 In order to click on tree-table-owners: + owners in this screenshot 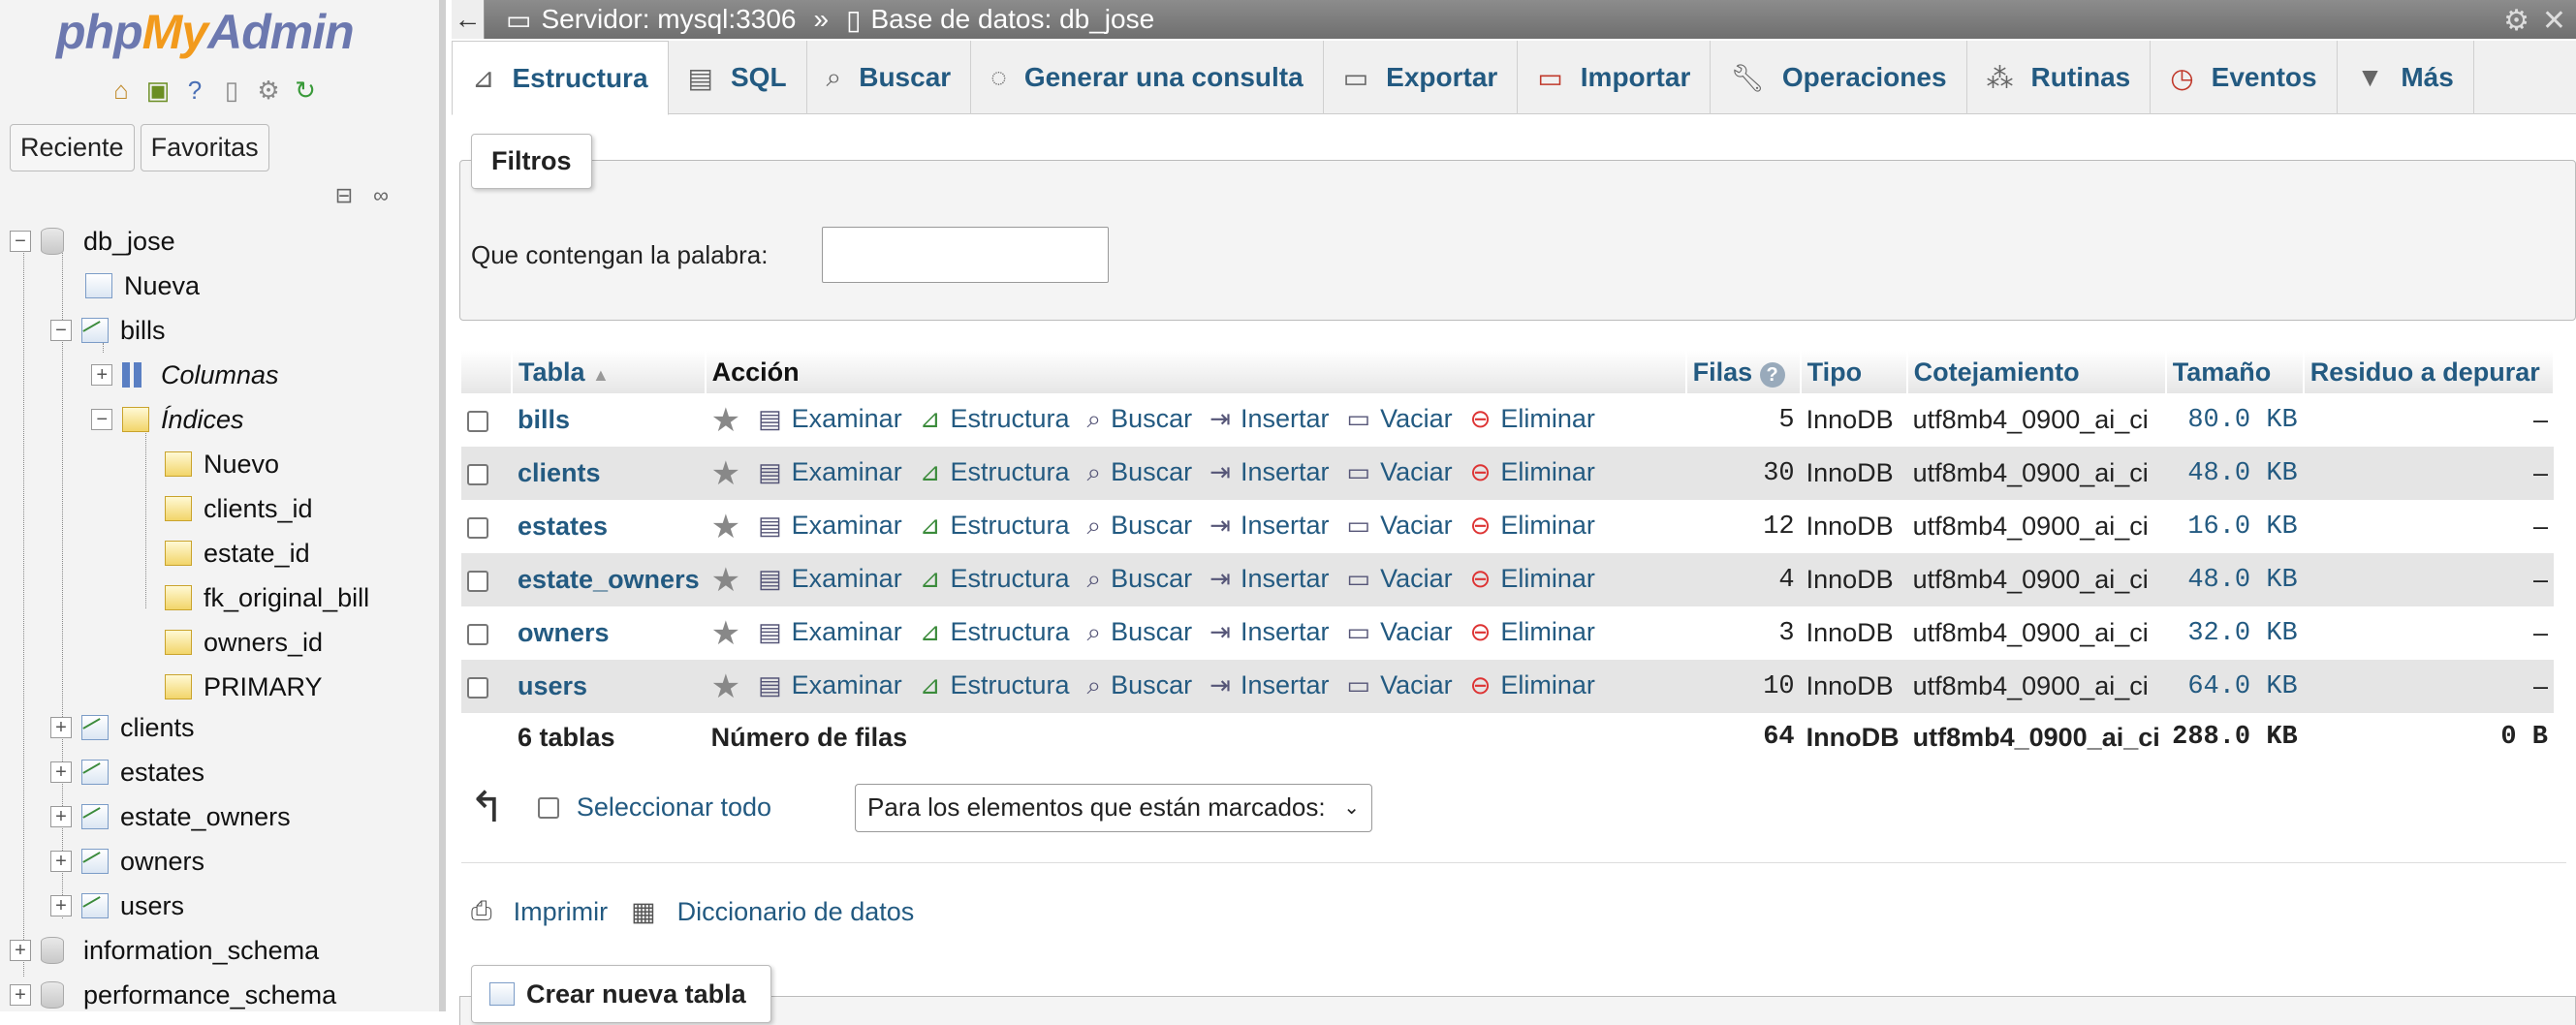, I will do `click(127, 861)`.